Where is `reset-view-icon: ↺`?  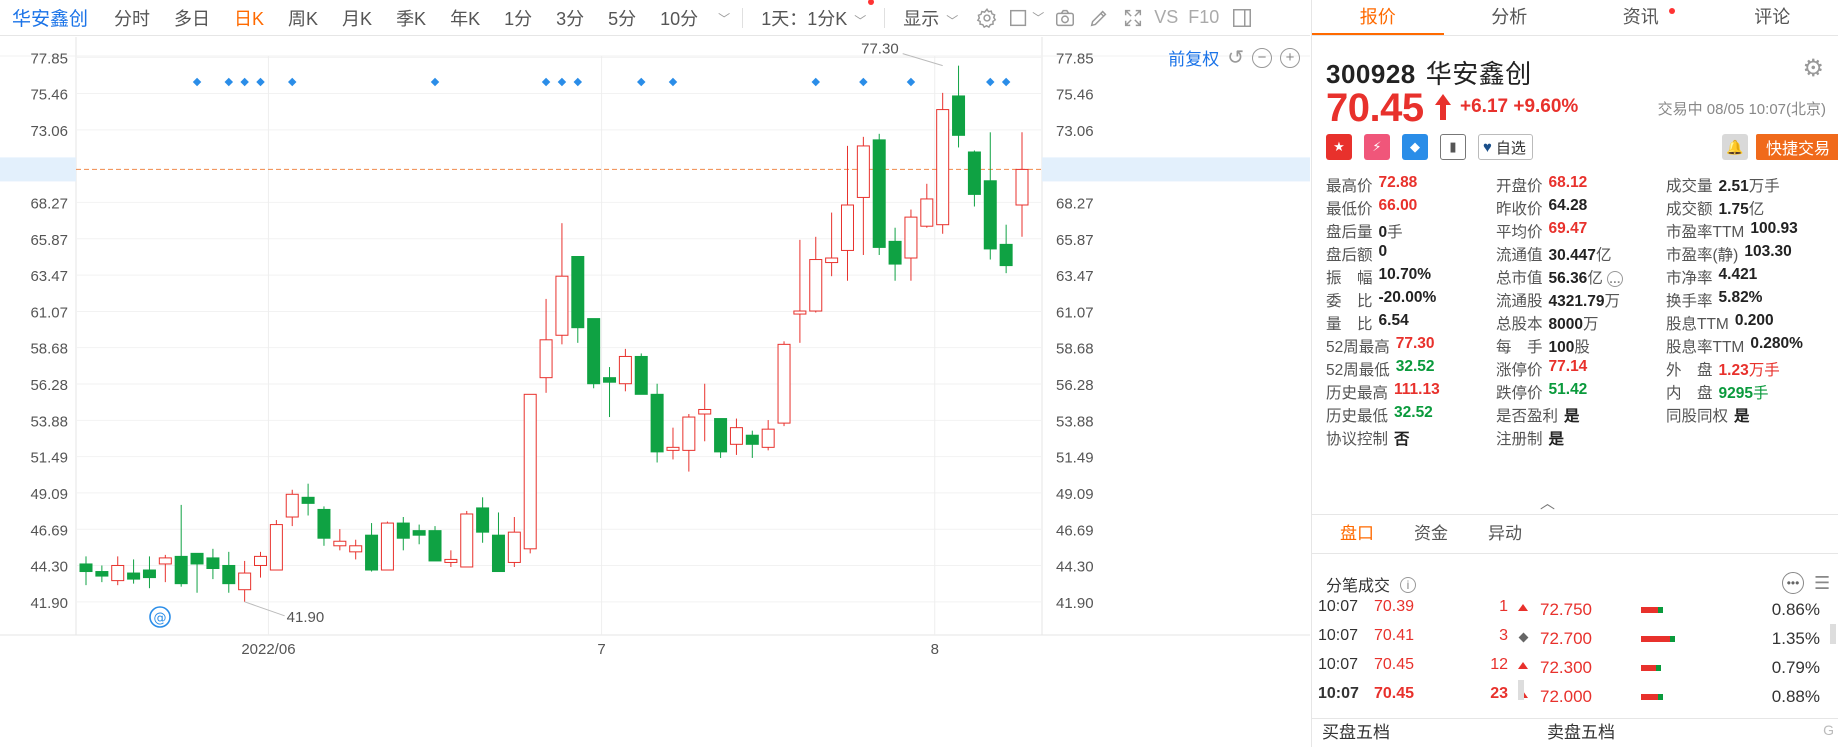 reset-view-icon: ↺ is located at coordinates (1235, 57).